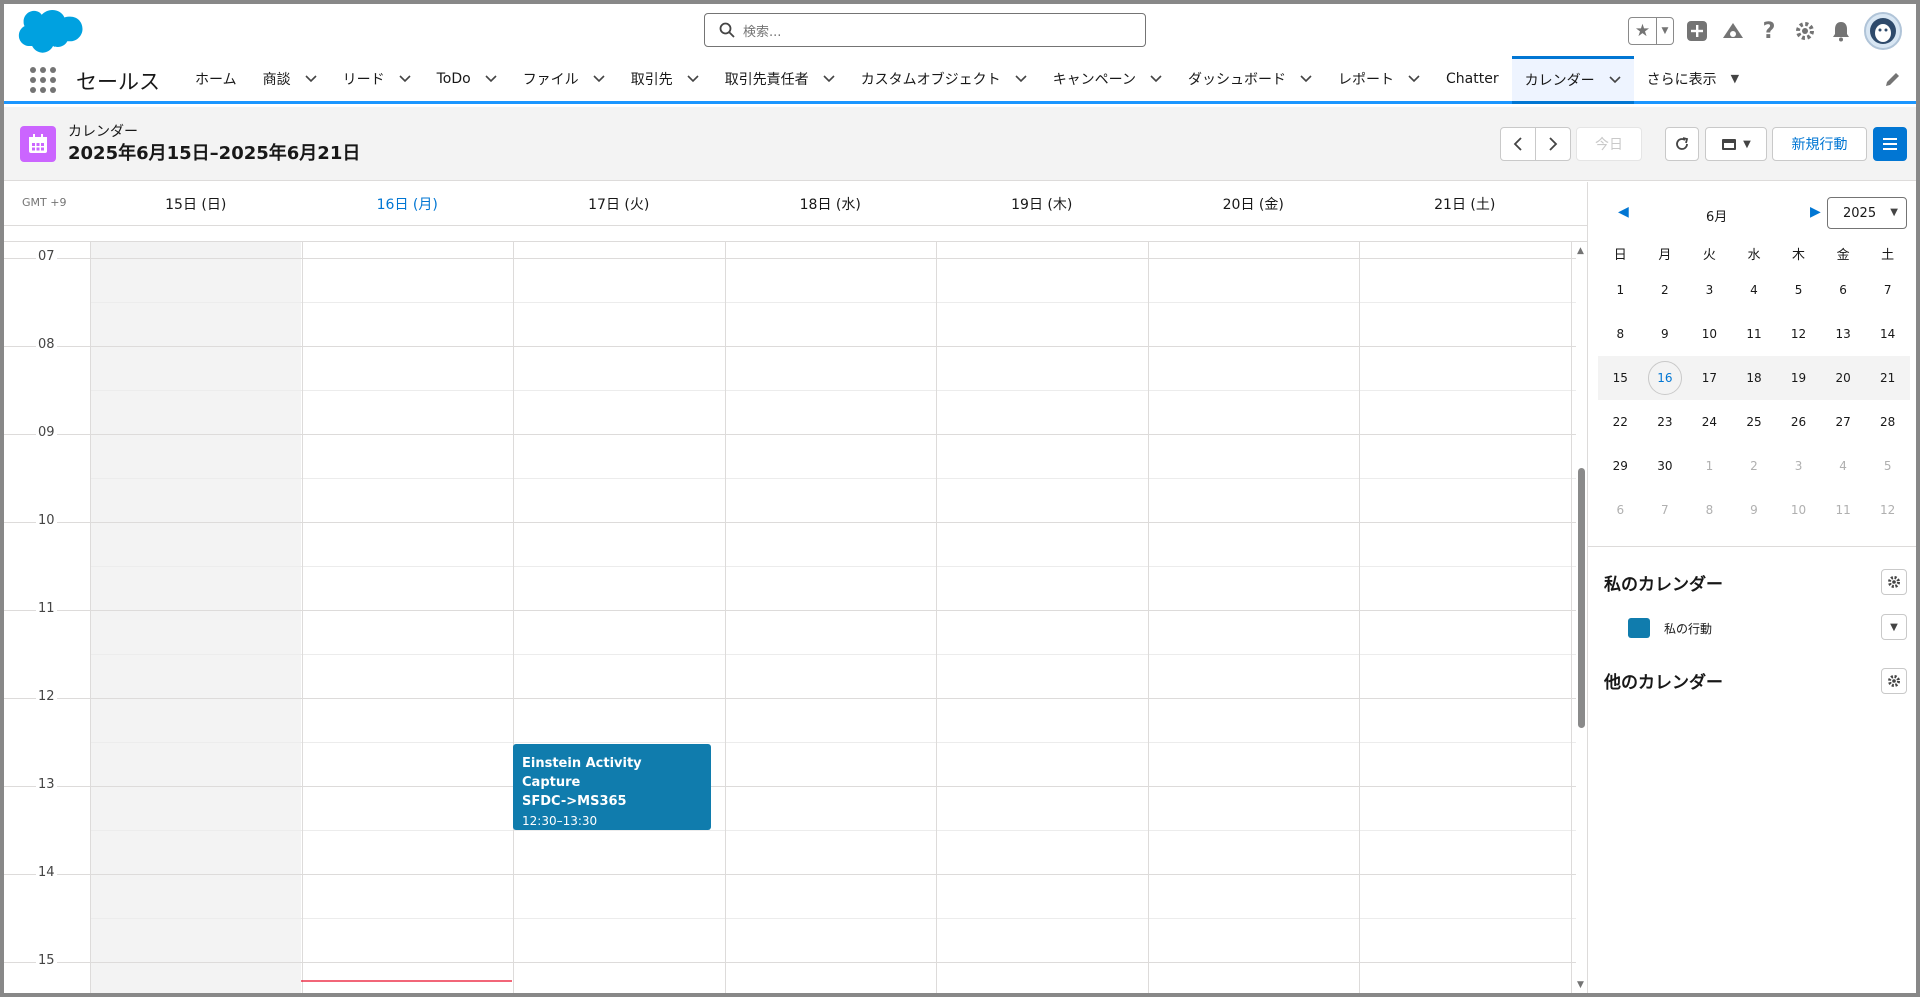  Describe the element at coordinates (1894, 681) in the screenshot. I see `other-calendars-settings-button` at that location.